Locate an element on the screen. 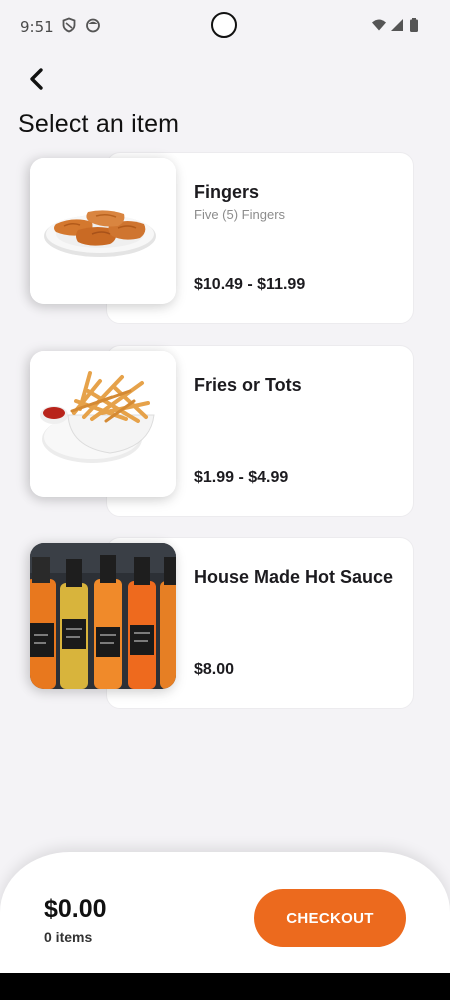 Image resolution: width=450 pixels, height=1000 pixels. chicken-fingers-photo is located at coordinates (103, 231).